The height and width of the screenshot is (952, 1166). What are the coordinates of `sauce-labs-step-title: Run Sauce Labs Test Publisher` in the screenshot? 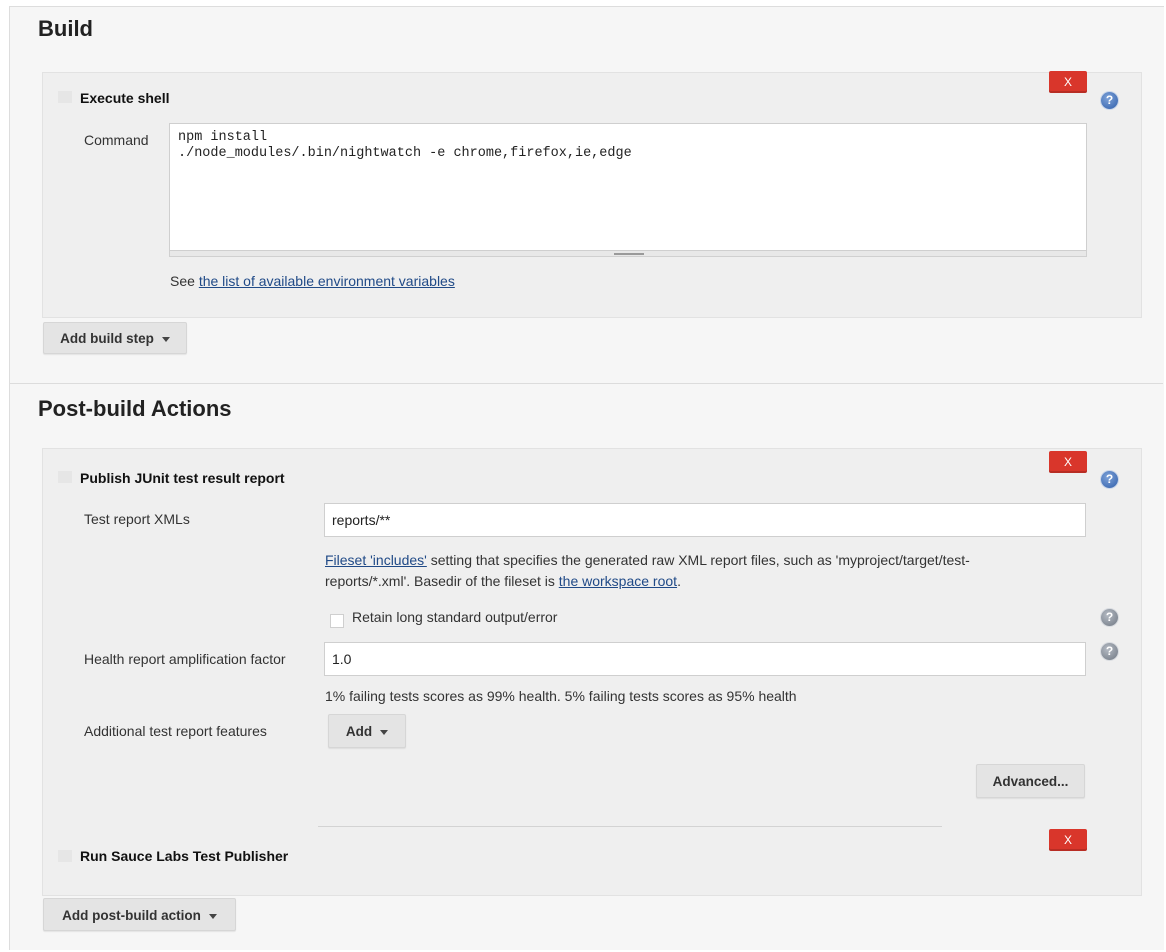 It's located at (184, 856).